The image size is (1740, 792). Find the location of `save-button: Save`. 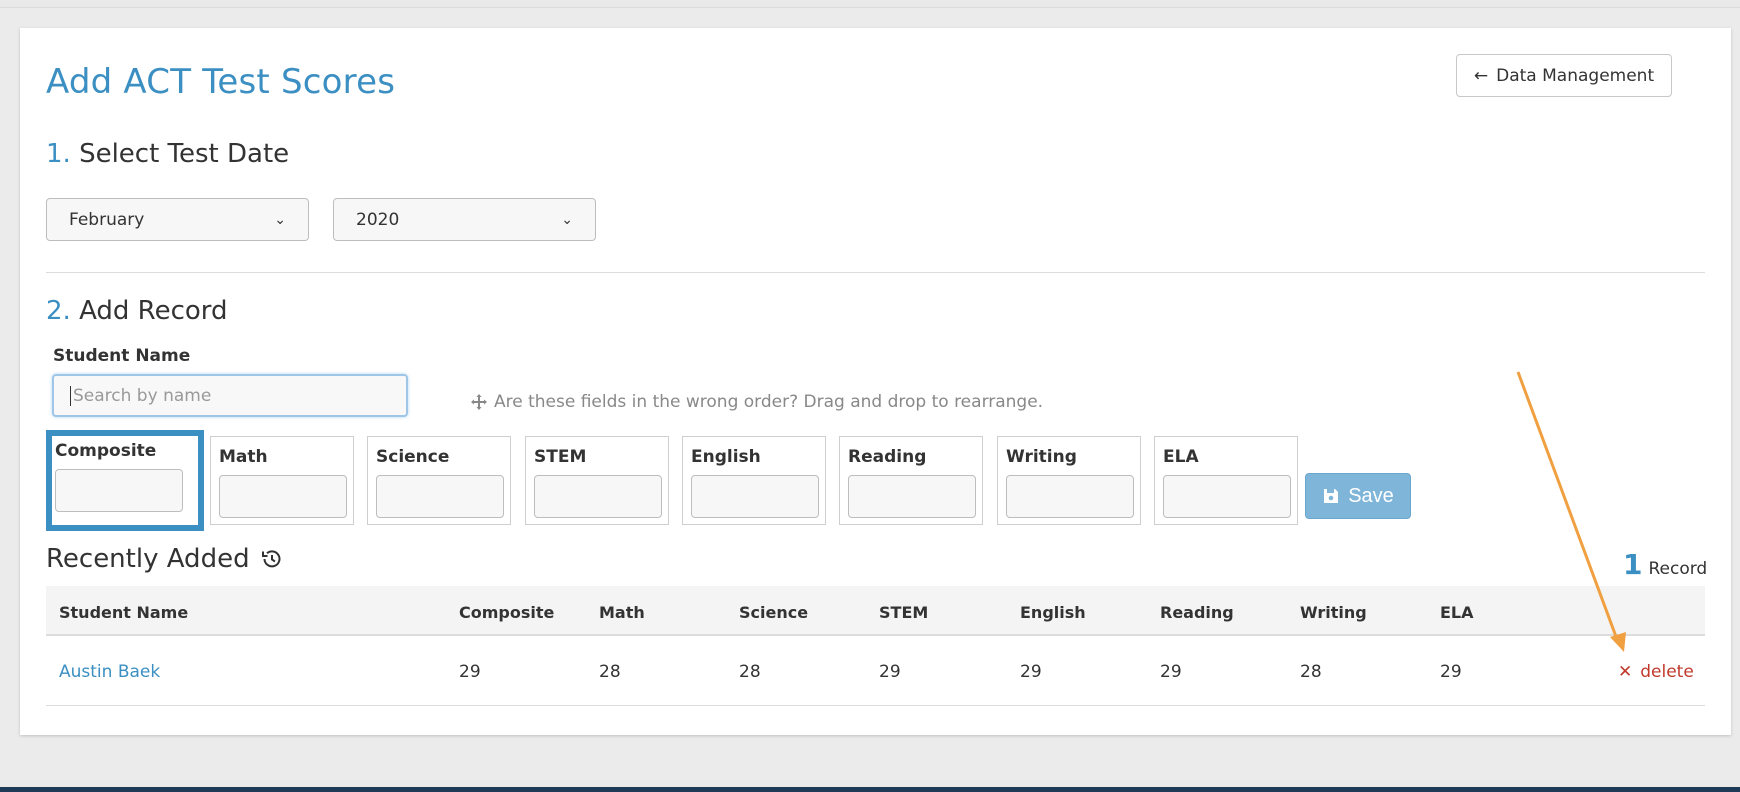

save-button: Save is located at coordinates (1358, 496).